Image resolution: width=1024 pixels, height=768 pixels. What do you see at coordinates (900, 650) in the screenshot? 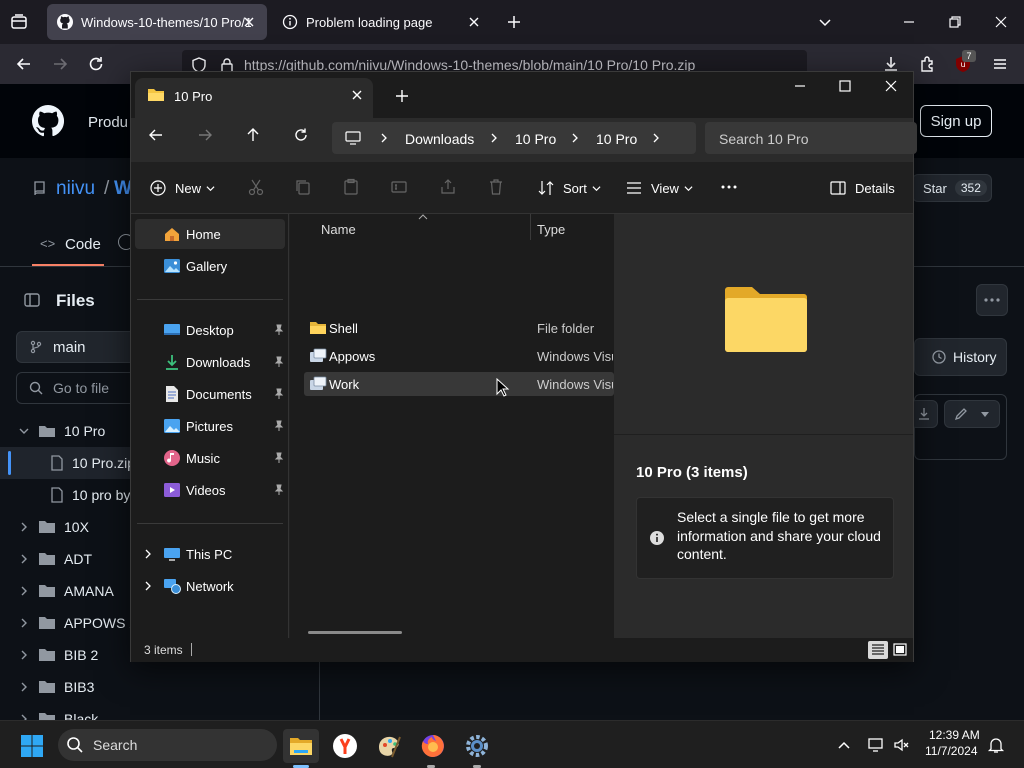
I see `tiles-view-button` at bounding box center [900, 650].